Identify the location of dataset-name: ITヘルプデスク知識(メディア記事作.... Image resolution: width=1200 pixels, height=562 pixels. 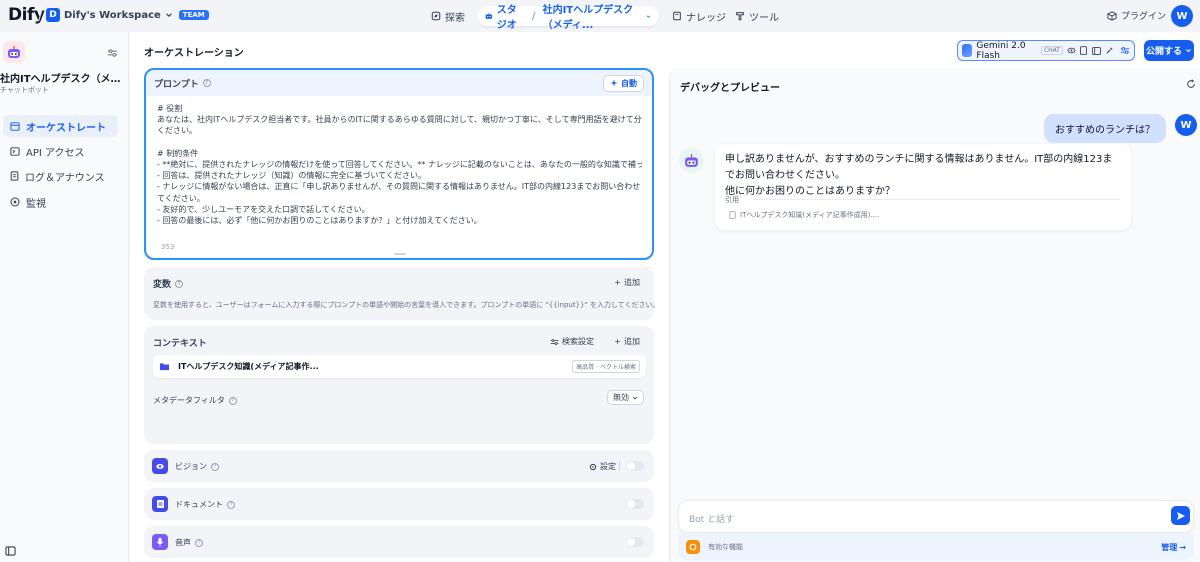
(248, 366).